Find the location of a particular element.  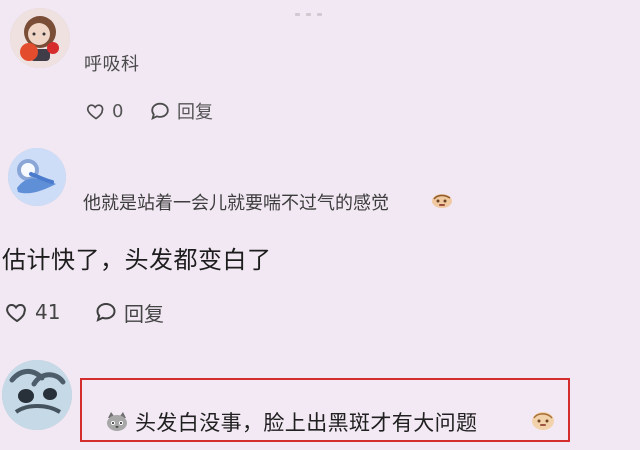

comment-1-like-count: 0 is located at coordinates (118, 111).